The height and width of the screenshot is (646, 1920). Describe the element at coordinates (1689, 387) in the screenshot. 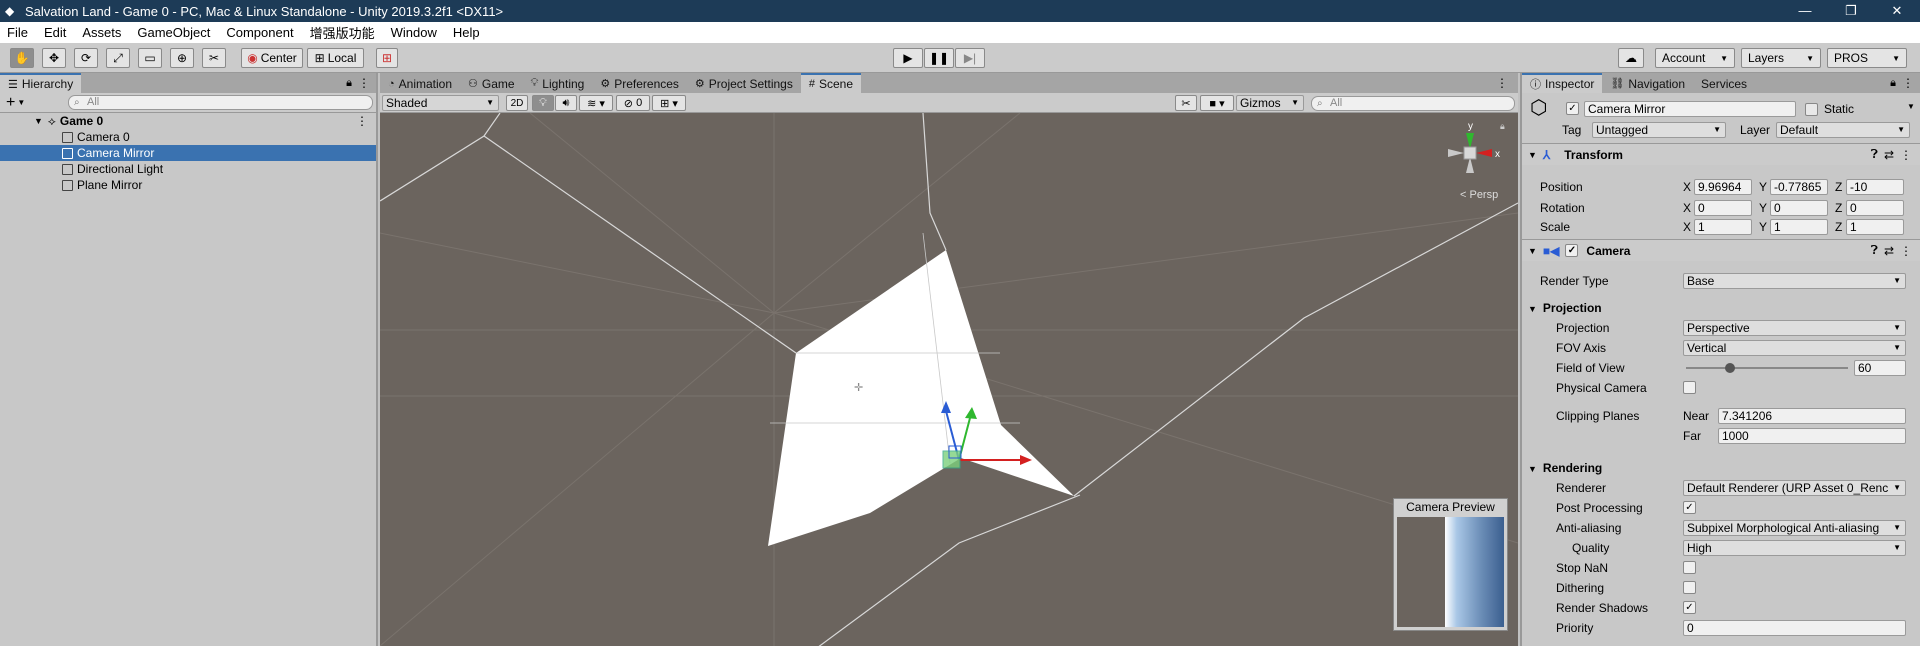

I see `physical-camera-checkbox` at that location.